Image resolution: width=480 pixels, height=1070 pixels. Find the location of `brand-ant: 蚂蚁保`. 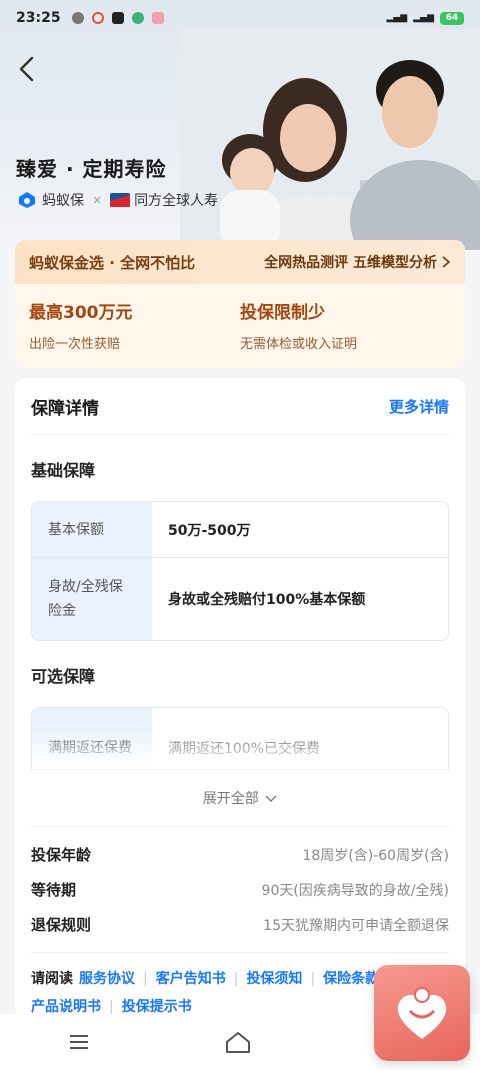

brand-ant: 蚂蚁保 is located at coordinates (63, 201).